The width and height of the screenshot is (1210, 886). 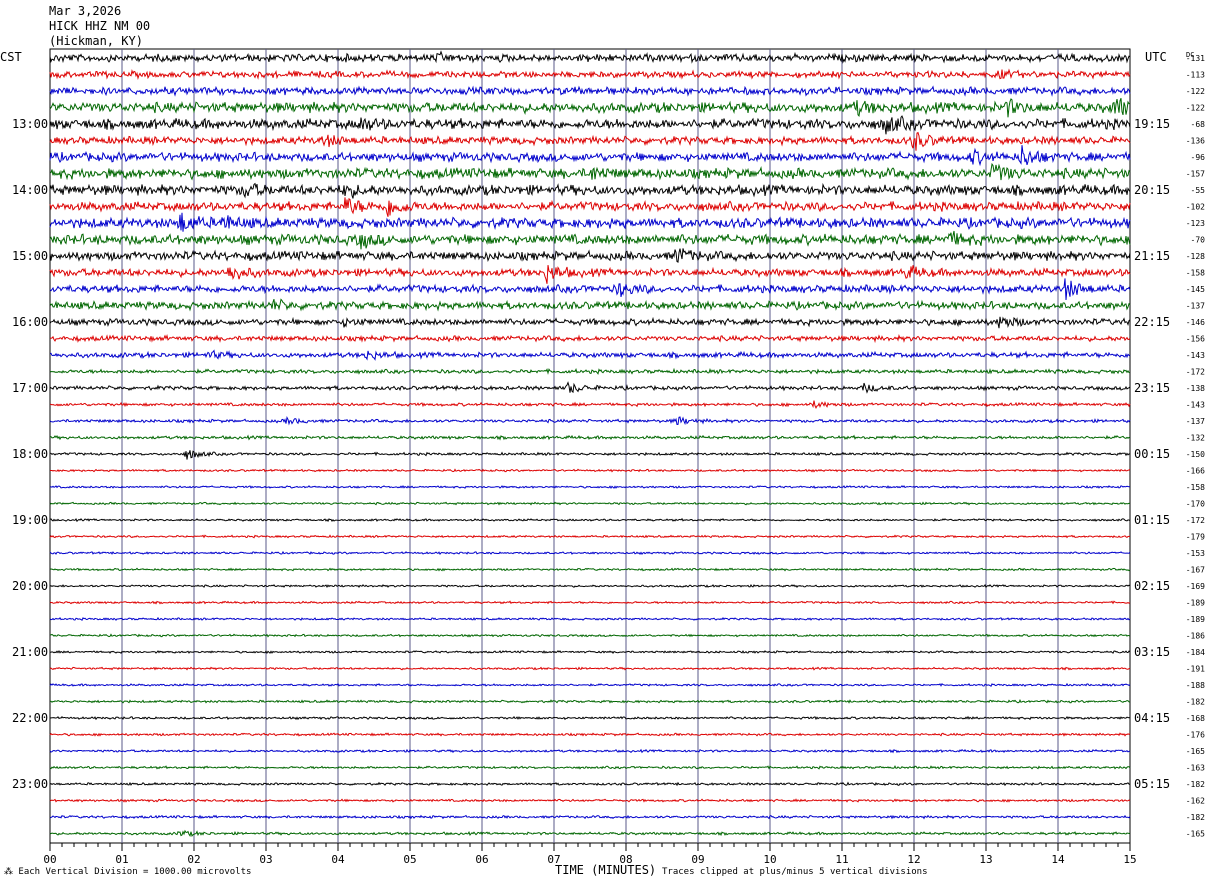 What do you see at coordinates (1195, 388) in the screenshot?
I see `dc-offset-label: -138` at bounding box center [1195, 388].